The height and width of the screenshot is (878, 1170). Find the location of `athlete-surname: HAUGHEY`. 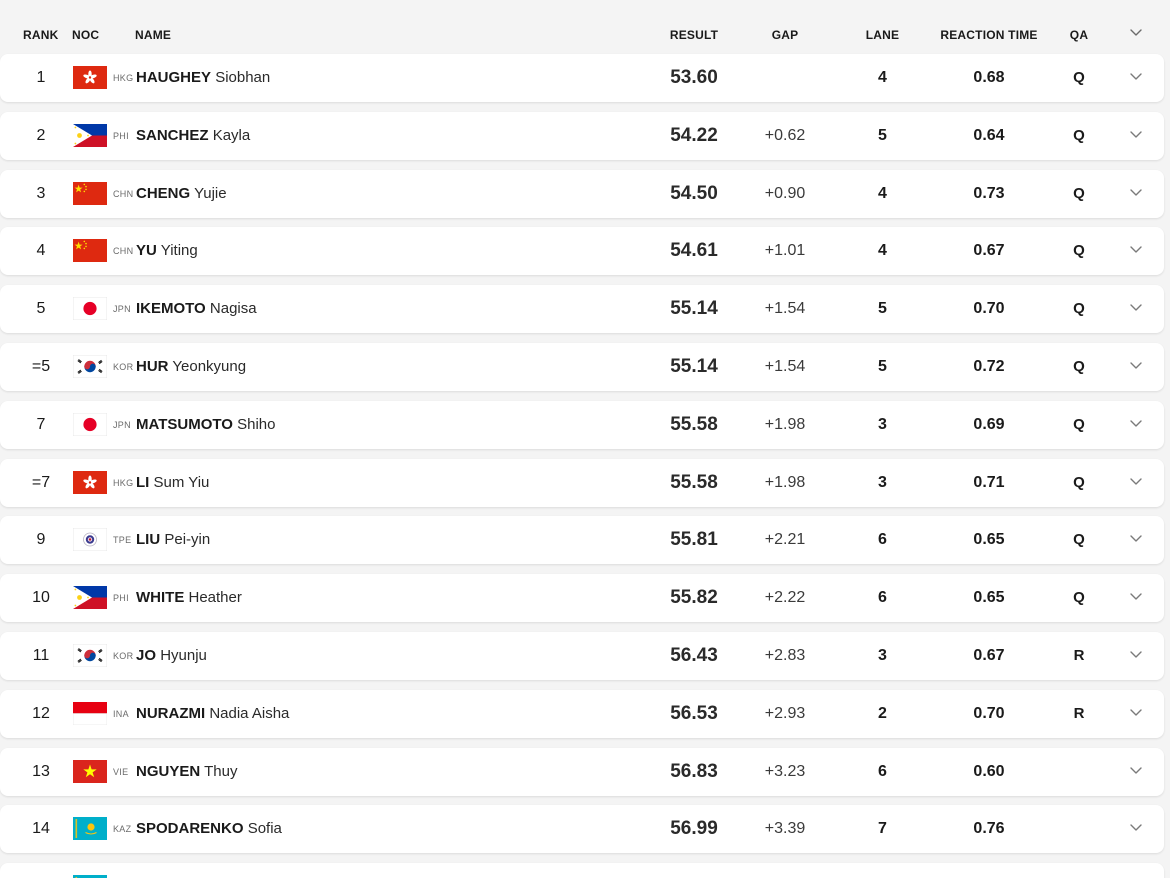

athlete-surname: HAUGHEY is located at coordinates (174, 77).